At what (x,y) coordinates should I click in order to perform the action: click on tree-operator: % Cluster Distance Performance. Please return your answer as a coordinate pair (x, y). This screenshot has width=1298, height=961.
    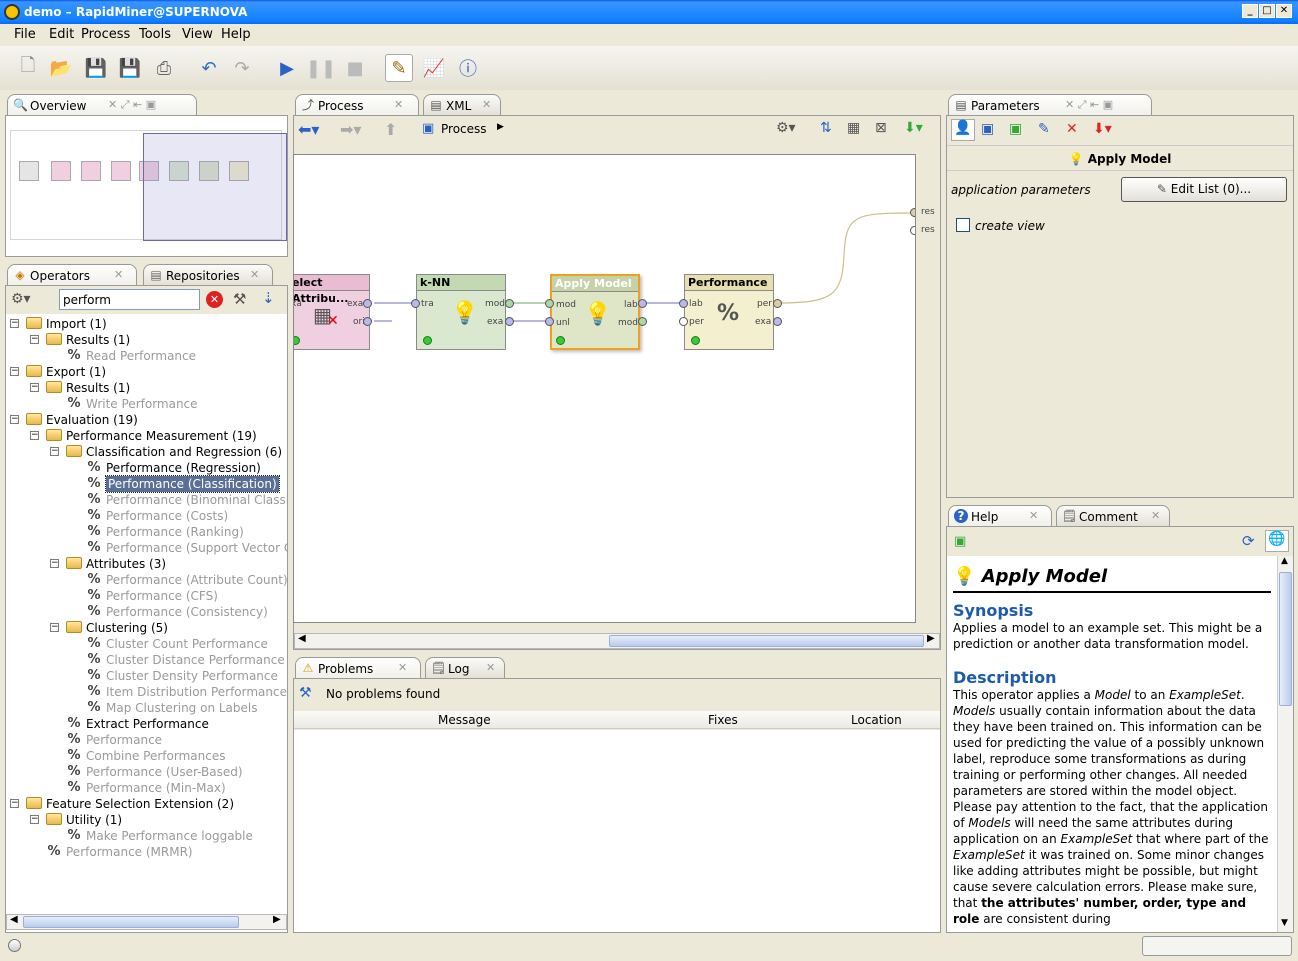
    Looking at the image, I should click on (146, 660).